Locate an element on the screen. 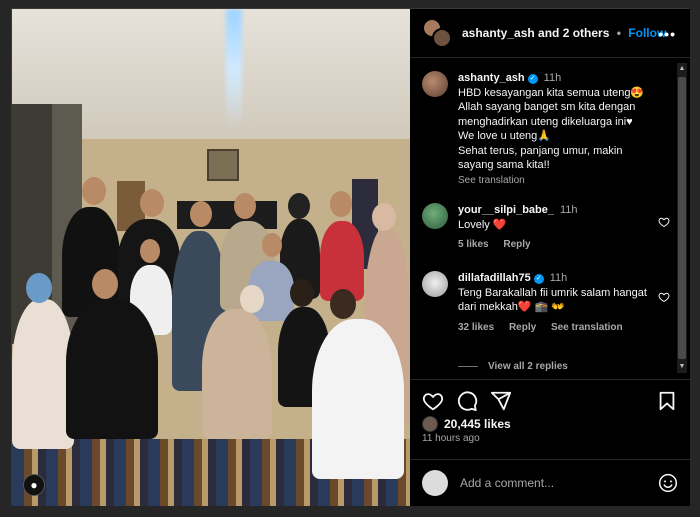 The height and width of the screenshot is (517, 700). author-avatar-stack is located at coordinates (437, 33).